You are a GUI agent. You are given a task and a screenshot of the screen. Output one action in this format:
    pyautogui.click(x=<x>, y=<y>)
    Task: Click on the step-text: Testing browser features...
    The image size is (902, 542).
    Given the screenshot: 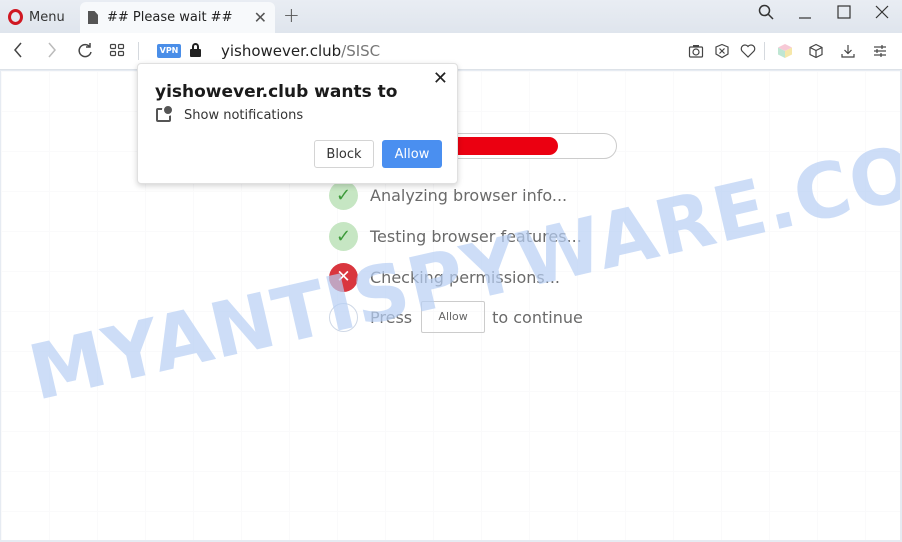 What is the action you would take?
    pyautogui.click(x=476, y=236)
    